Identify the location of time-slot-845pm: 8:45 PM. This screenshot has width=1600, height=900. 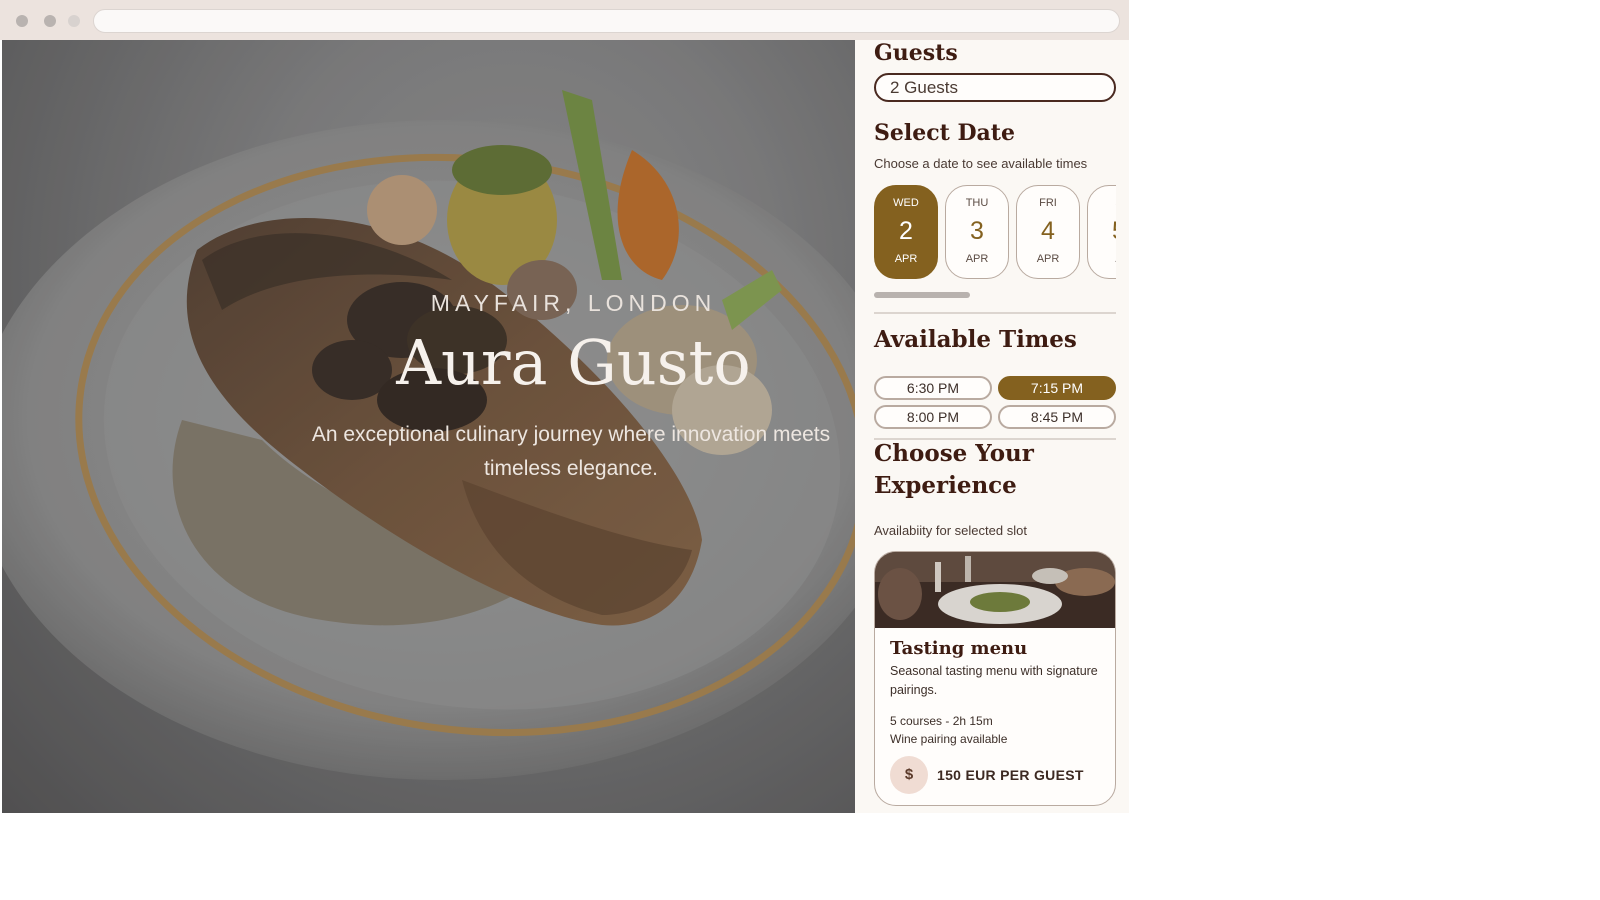
(1057, 417).